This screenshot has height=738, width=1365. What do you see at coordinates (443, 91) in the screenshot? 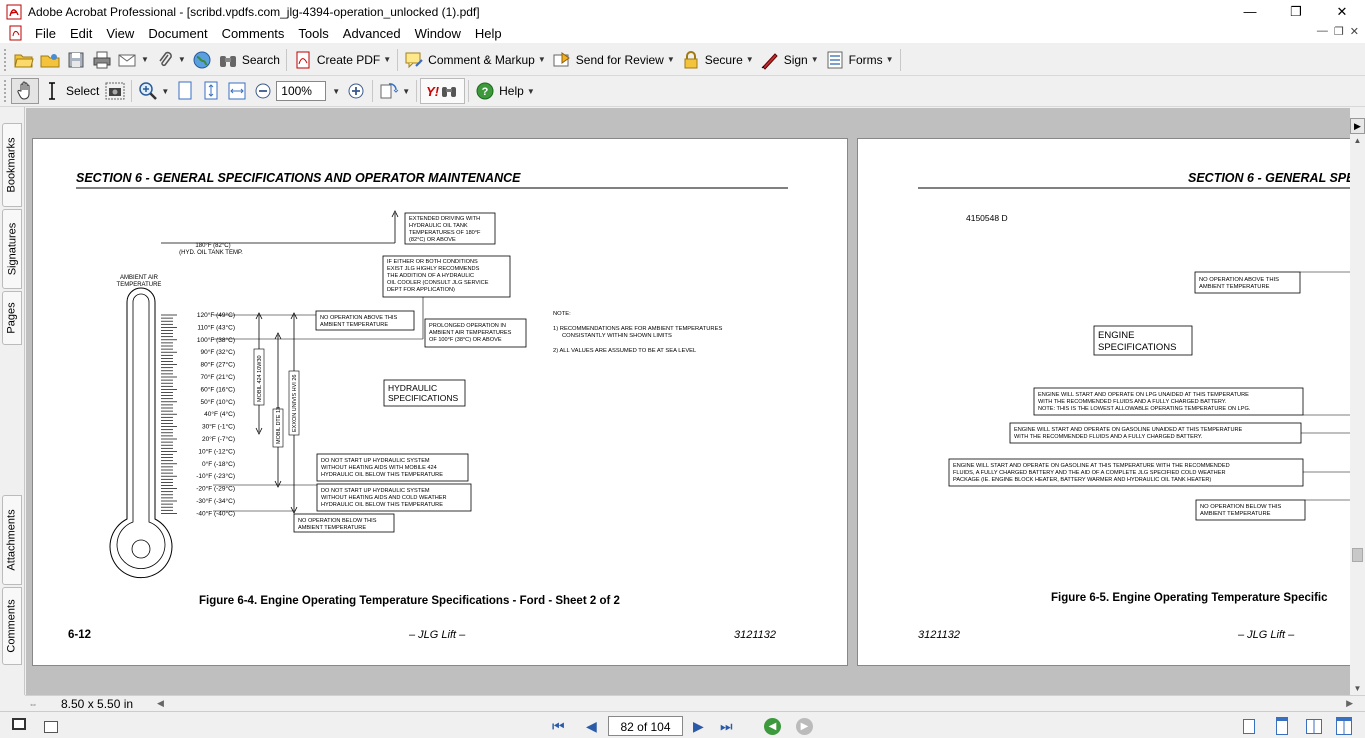
I see `yahoo-toolbar-button: Y!` at bounding box center [443, 91].